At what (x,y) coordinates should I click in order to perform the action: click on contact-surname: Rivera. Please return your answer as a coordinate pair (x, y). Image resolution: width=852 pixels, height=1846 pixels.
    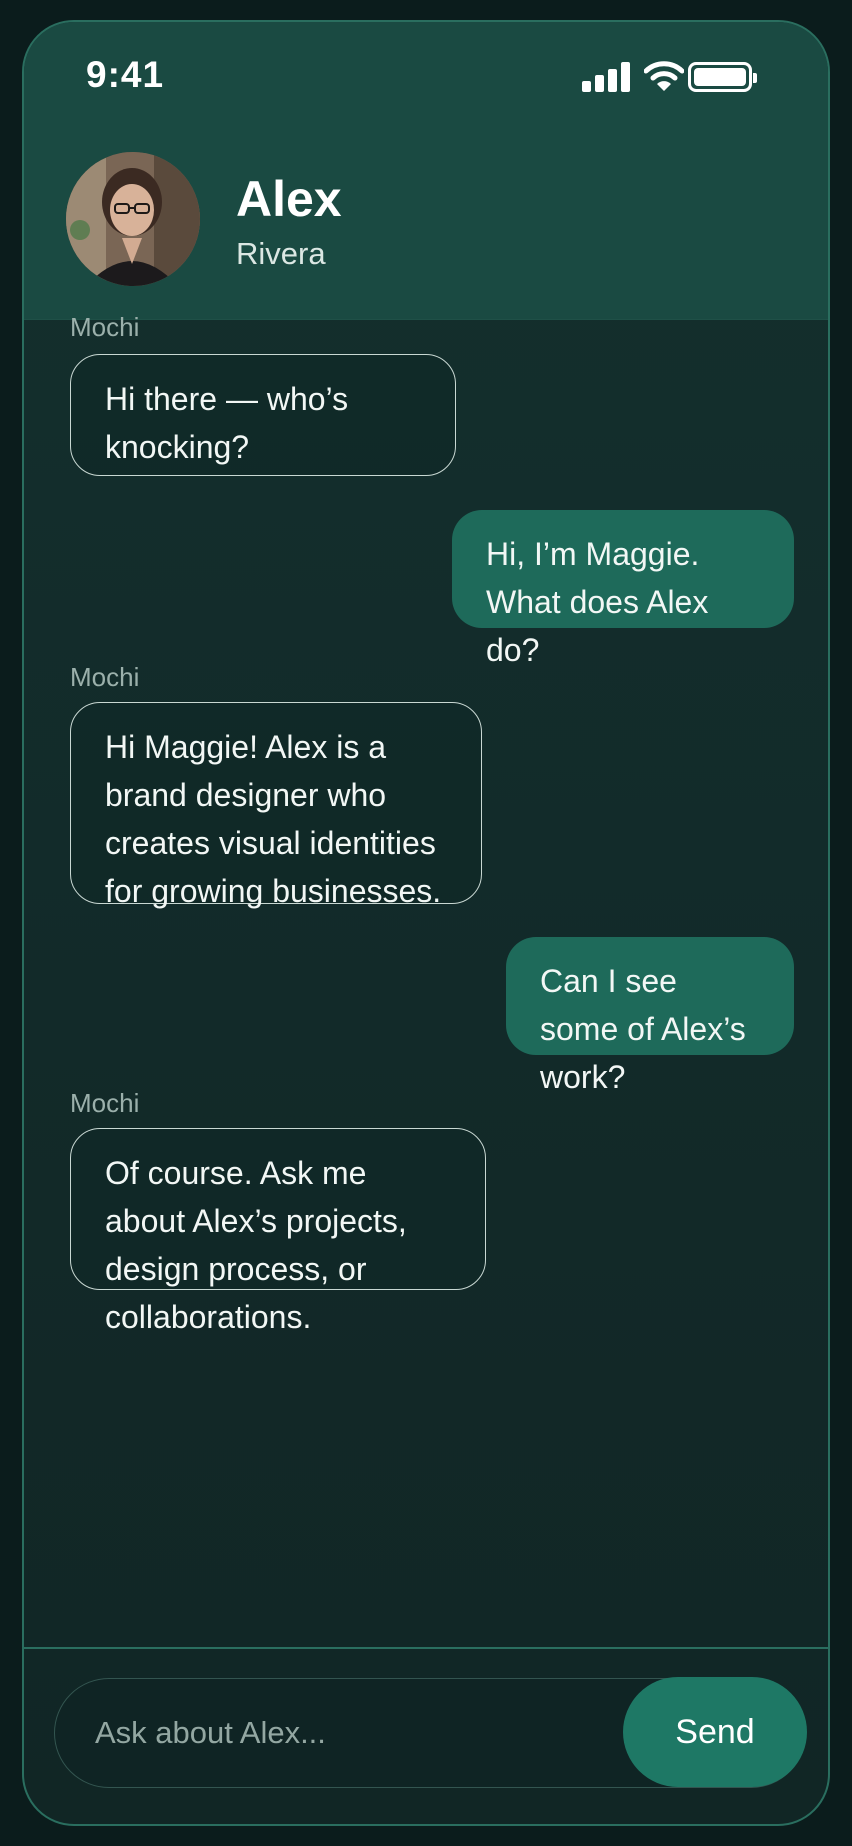
    Looking at the image, I should click on (281, 253).